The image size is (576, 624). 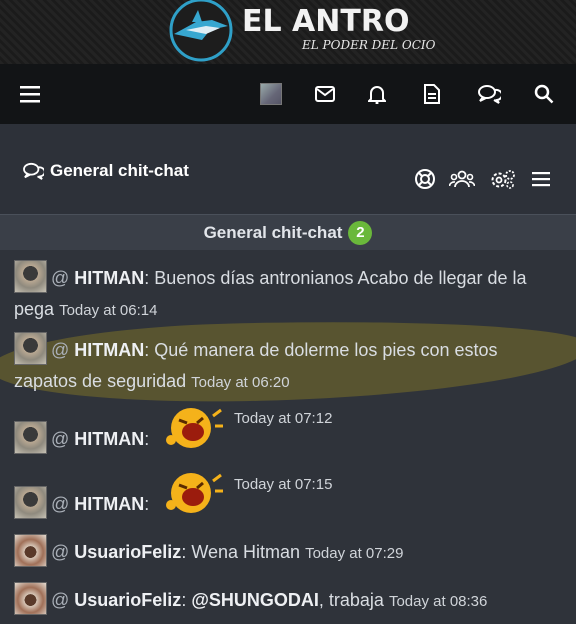 What do you see at coordinates (246, 552) in the screenshot?
I see `message-text: Wena Hitman` at bounding box center [246, 552].